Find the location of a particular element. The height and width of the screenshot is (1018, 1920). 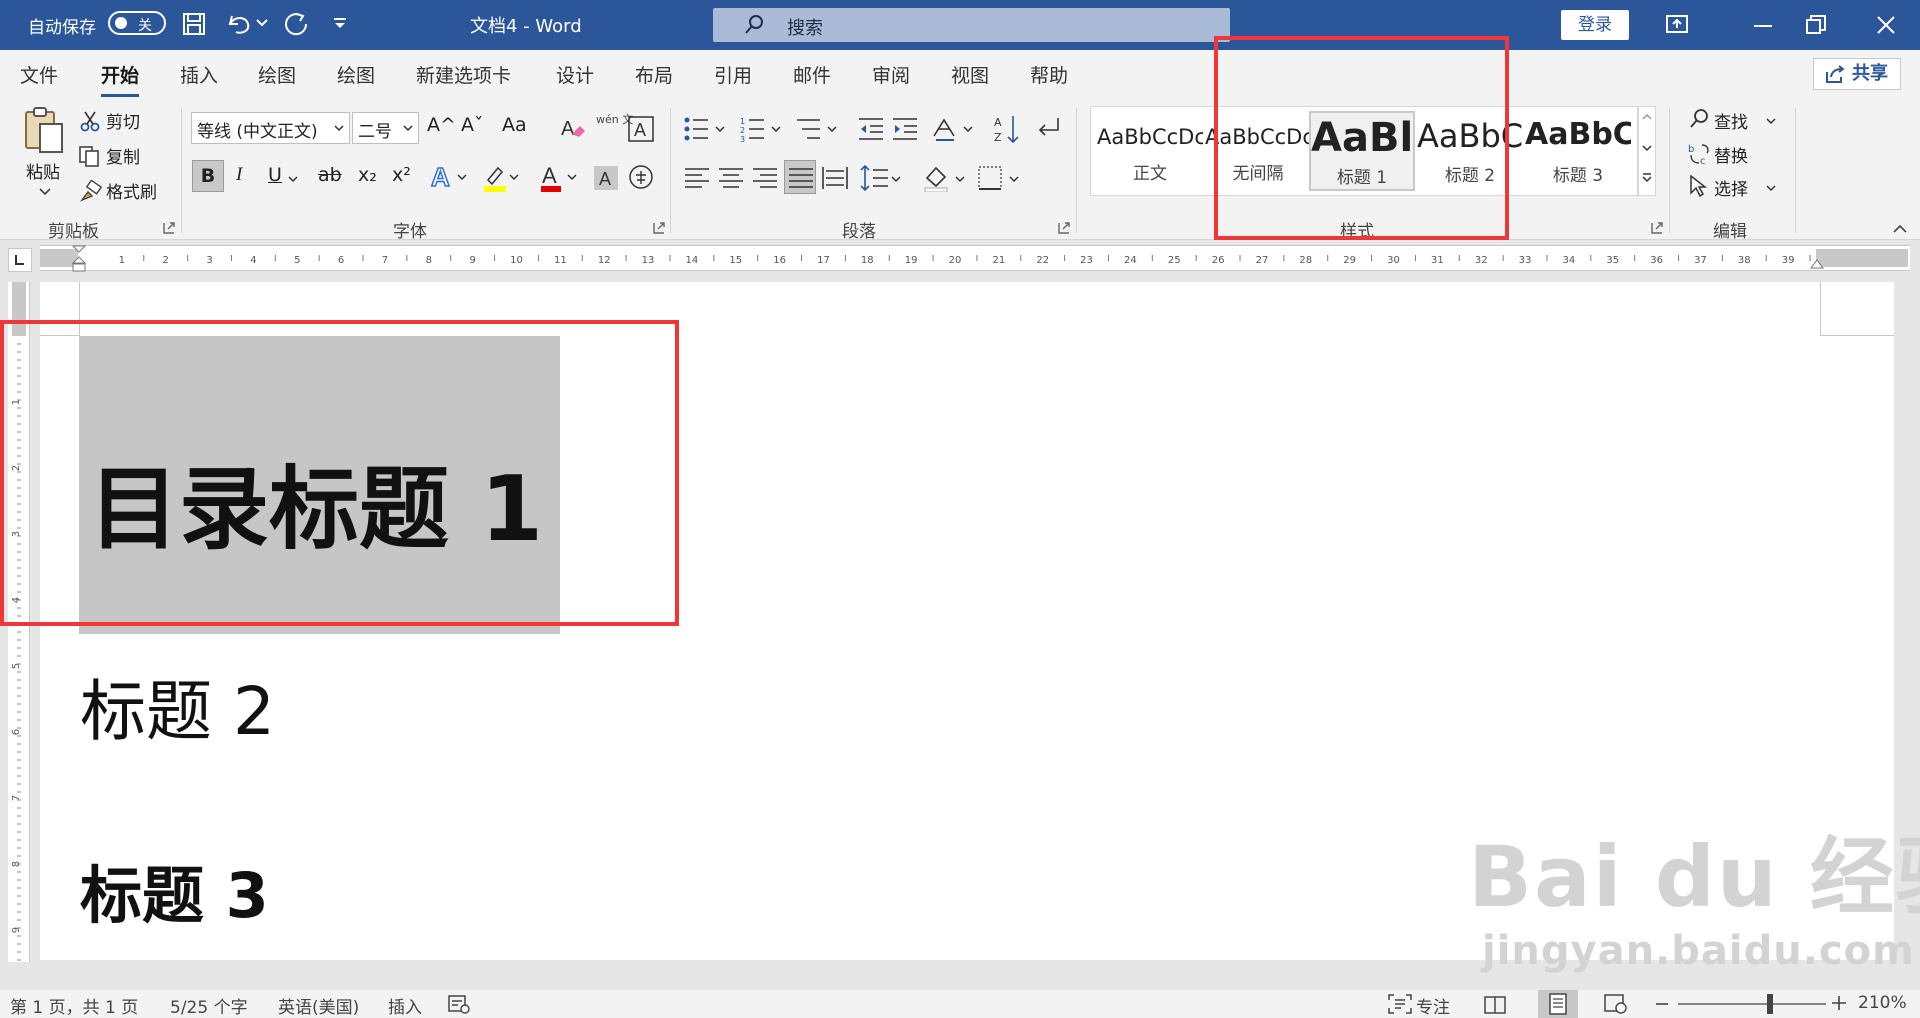

styles-scrollbar is located at coordinates (1647, 151).